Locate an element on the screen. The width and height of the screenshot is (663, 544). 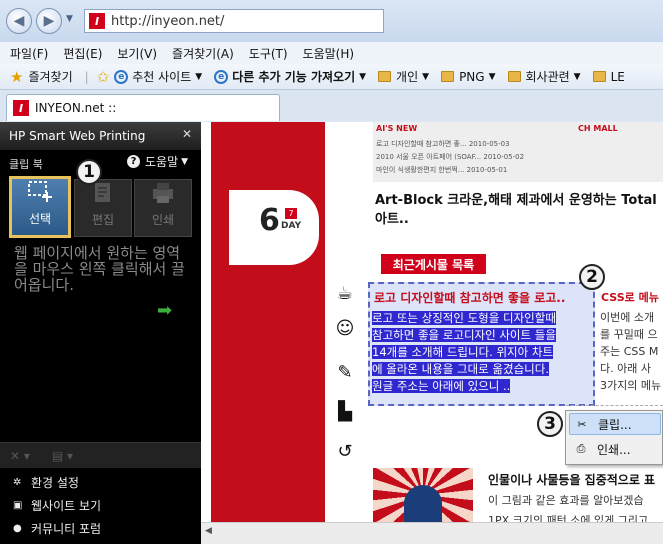
edit-tool-label: 편집 is located at coordinates (103, 220).